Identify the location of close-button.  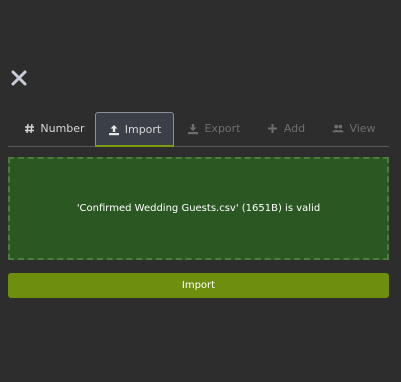
(19, 78).